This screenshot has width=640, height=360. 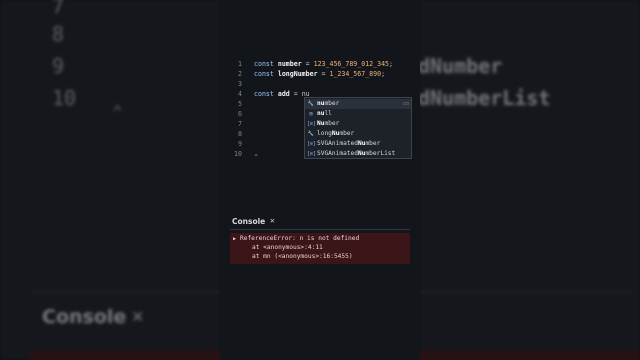 What do you see at coordinates (240, 84) in the screenshot?
I see `line-number: 3` at bounding box center [240, 84].